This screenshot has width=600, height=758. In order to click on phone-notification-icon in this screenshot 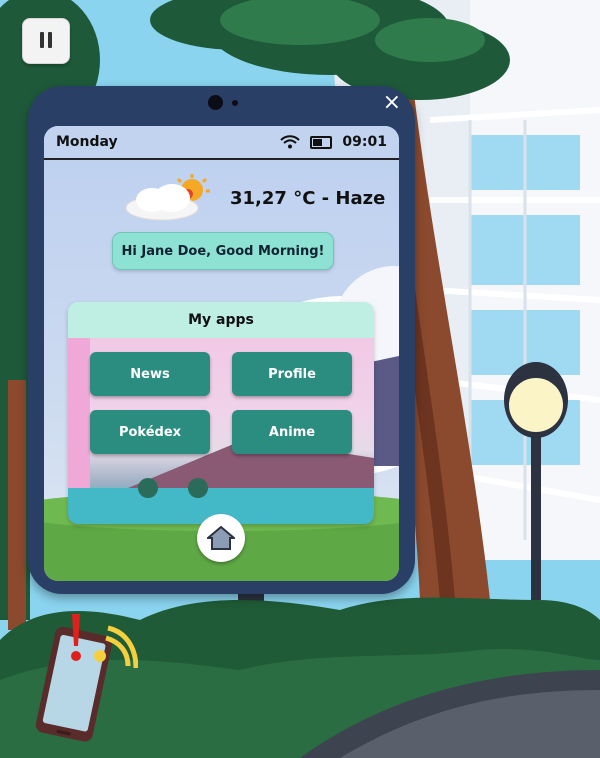, I will do `click(83, 680)`.